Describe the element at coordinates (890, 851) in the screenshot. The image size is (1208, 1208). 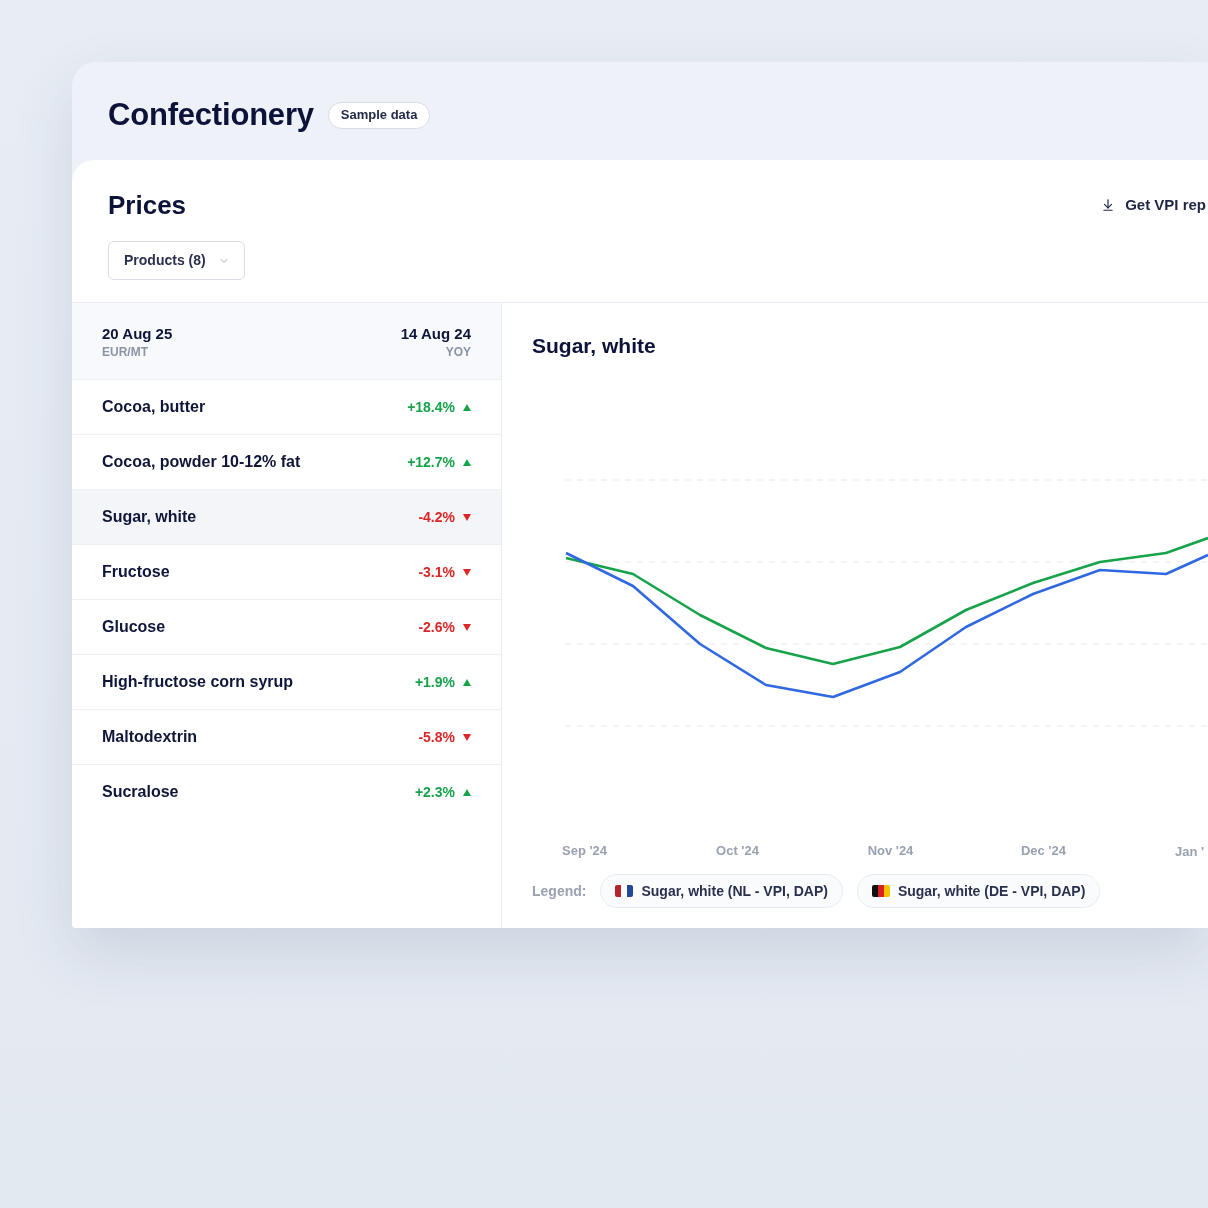
I see `axis-label: Nov '24` at that location.